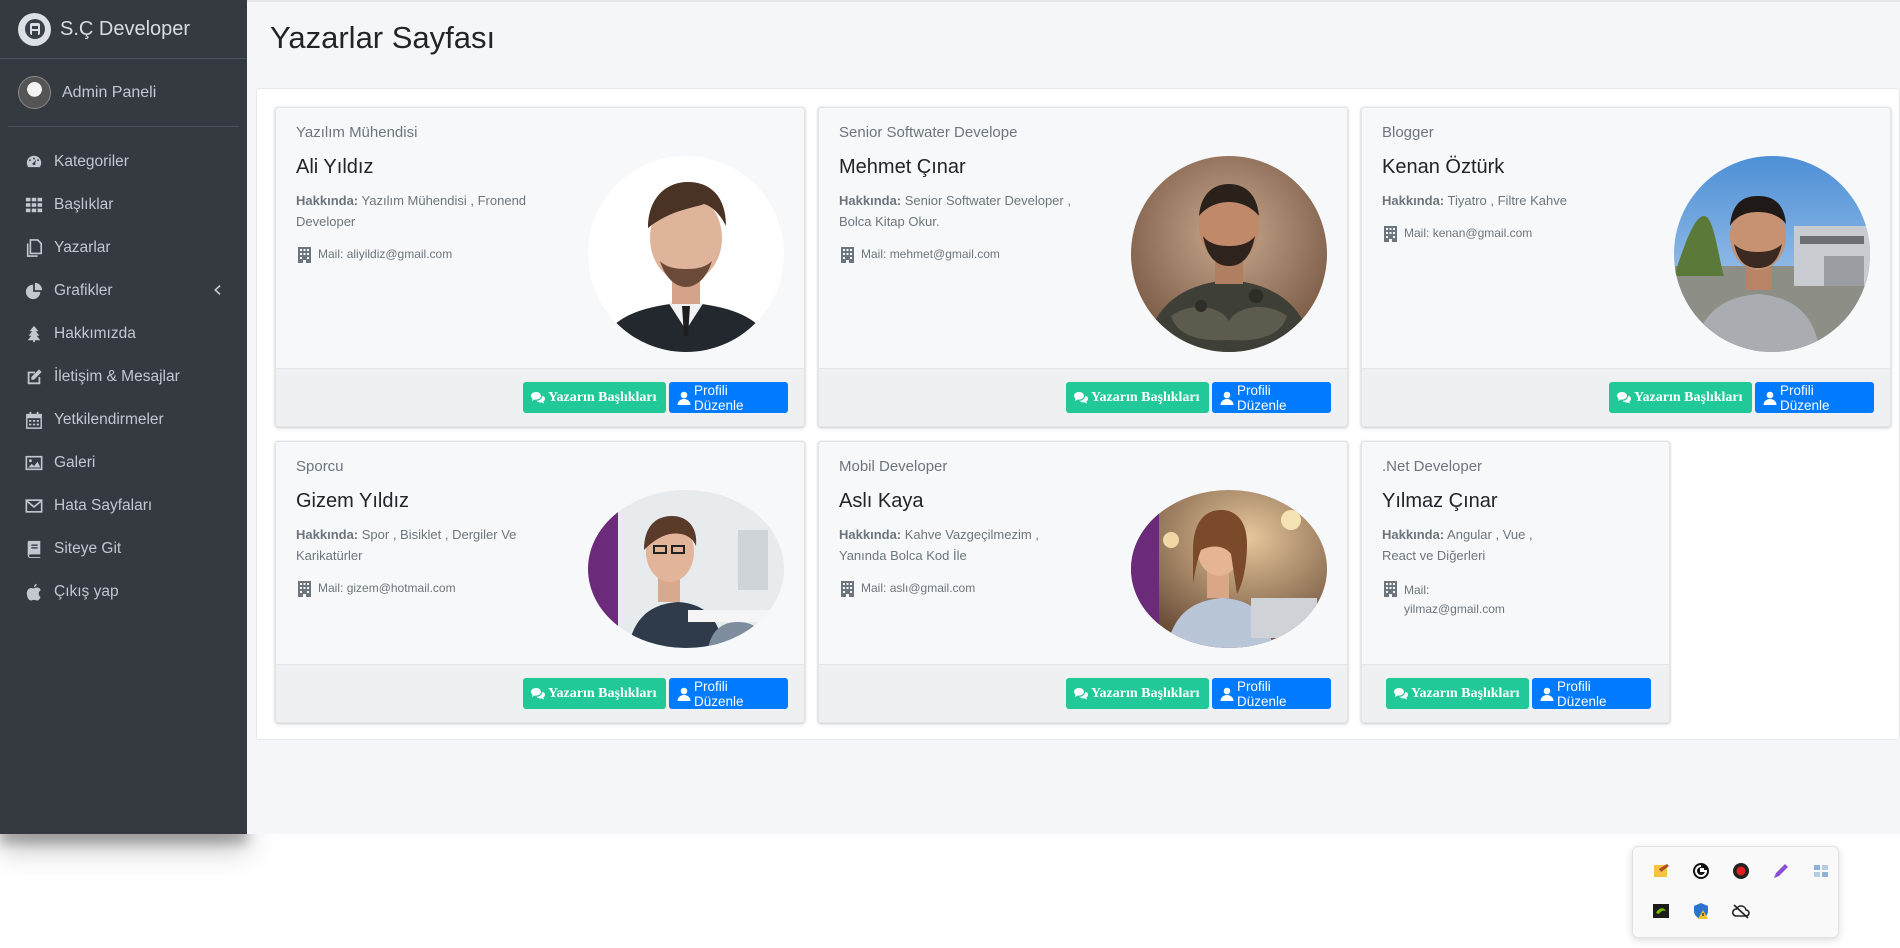  I want to click on brand-link: S.Ç Developer, so click(123, 29).